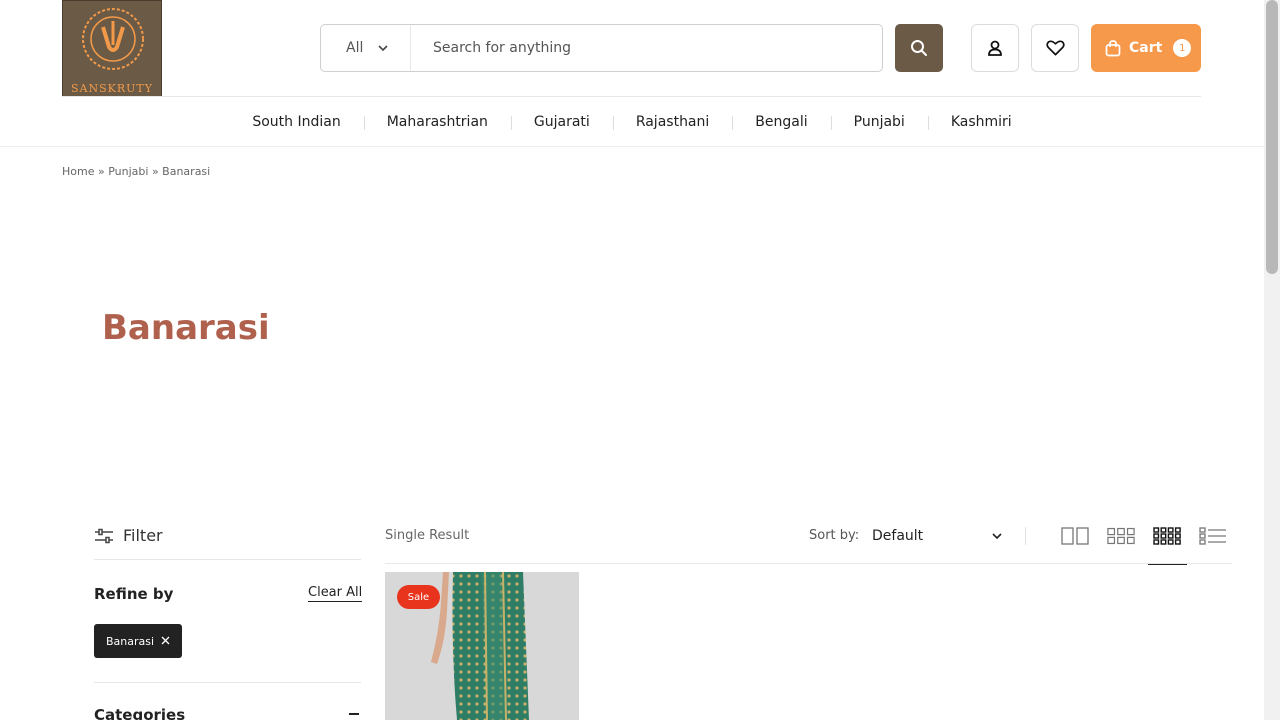  Describe the element at coordinates (781, 122) in the screenshot. I see `nav-item-bengali: Bengali` at that location.